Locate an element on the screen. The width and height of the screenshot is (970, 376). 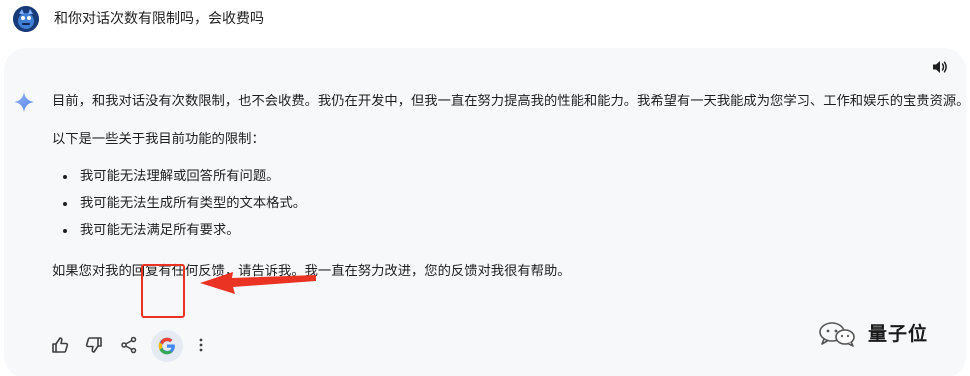
response-paragraph: 以下是一些关于我目前功能的限制： is located at coordinates (158, 139).